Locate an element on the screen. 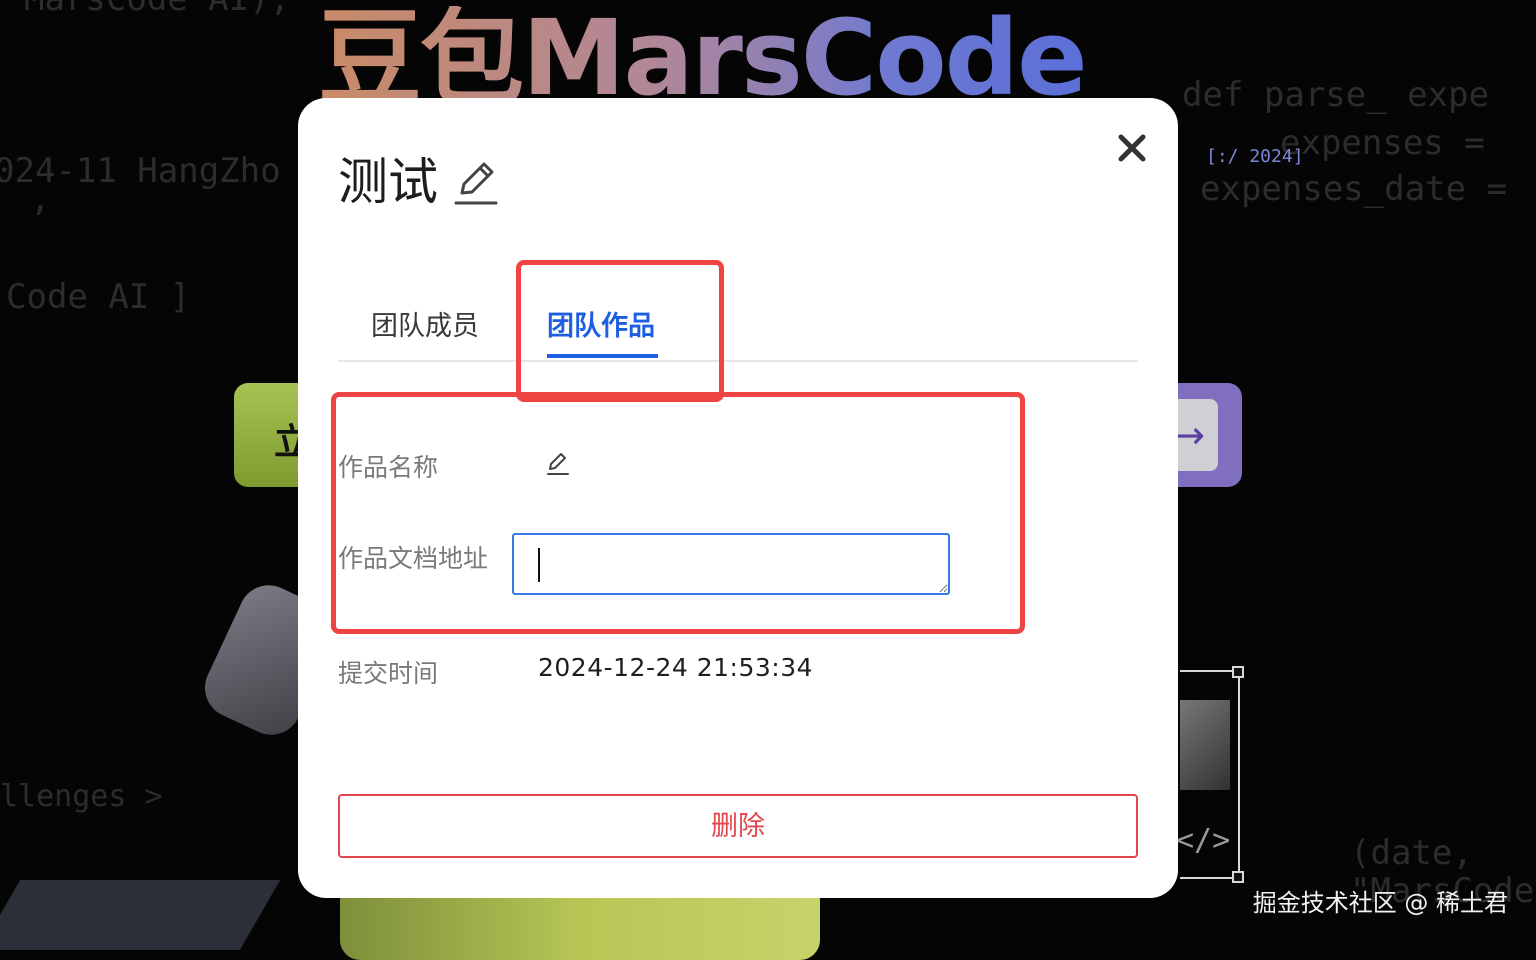  bg-code-line: Code AI ] is located at coordinates (98, 297).